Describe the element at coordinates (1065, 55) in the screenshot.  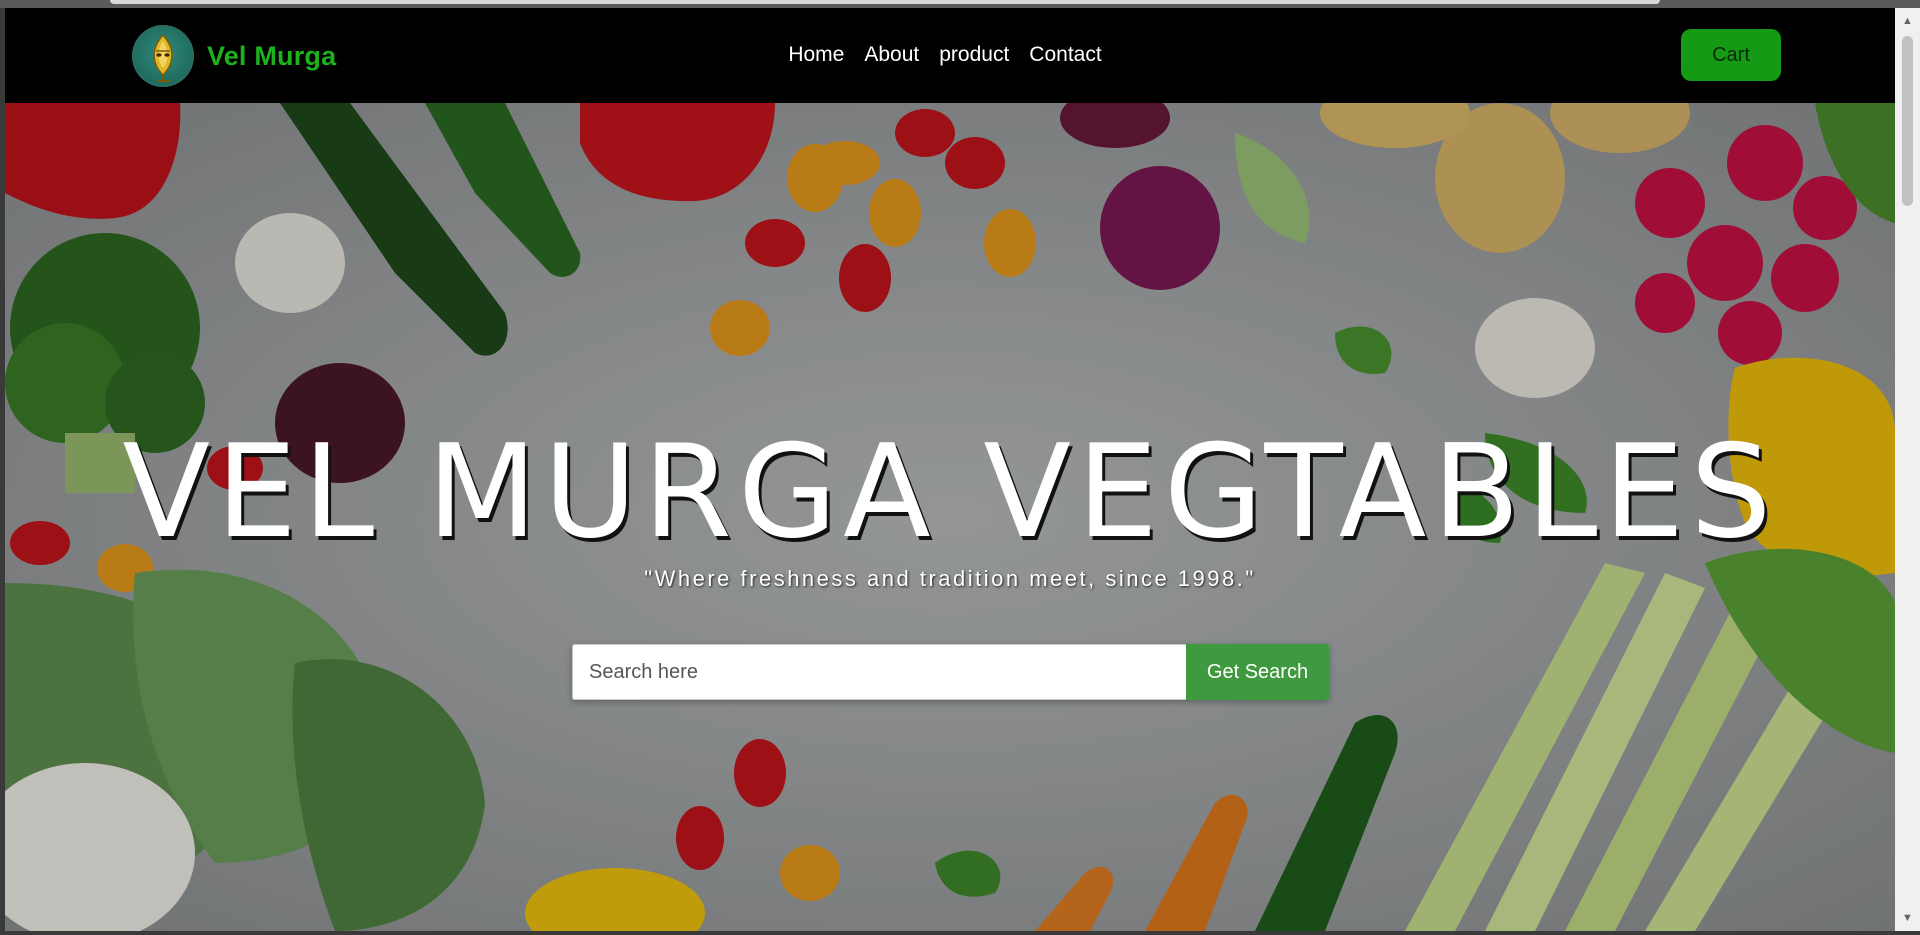
I see `nav-contact-link: Contact` at that location.